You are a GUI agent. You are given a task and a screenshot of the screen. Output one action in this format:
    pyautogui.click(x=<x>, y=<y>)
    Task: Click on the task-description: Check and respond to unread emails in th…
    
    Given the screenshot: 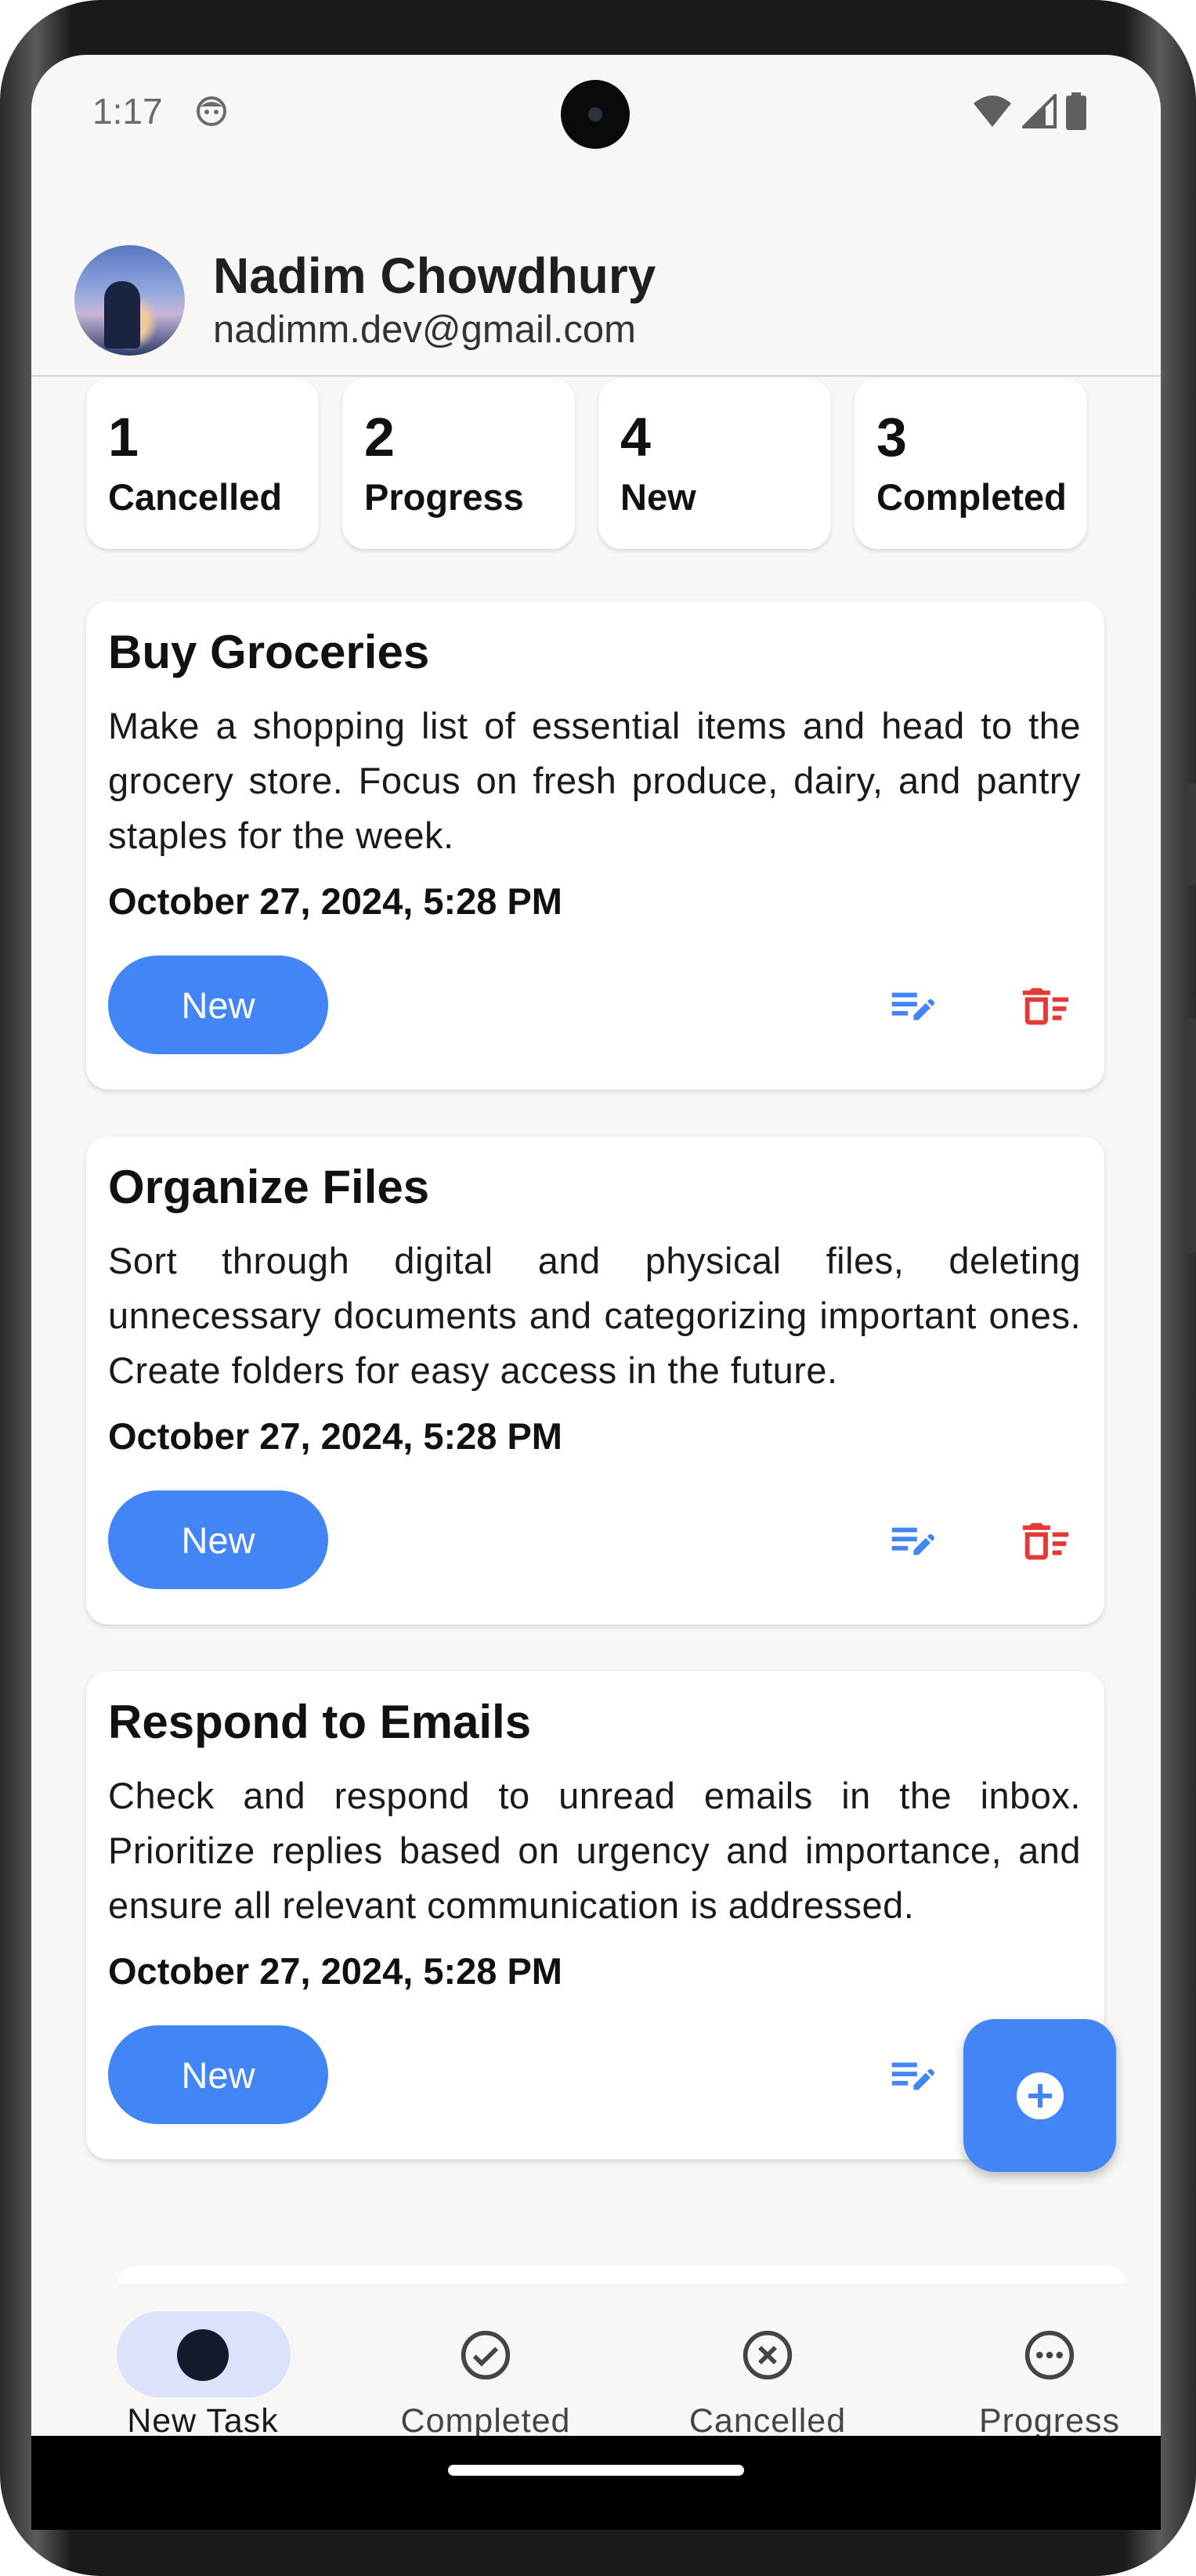 What is the action you would take?
    pyautogui.click(x=594, y=1850)
    